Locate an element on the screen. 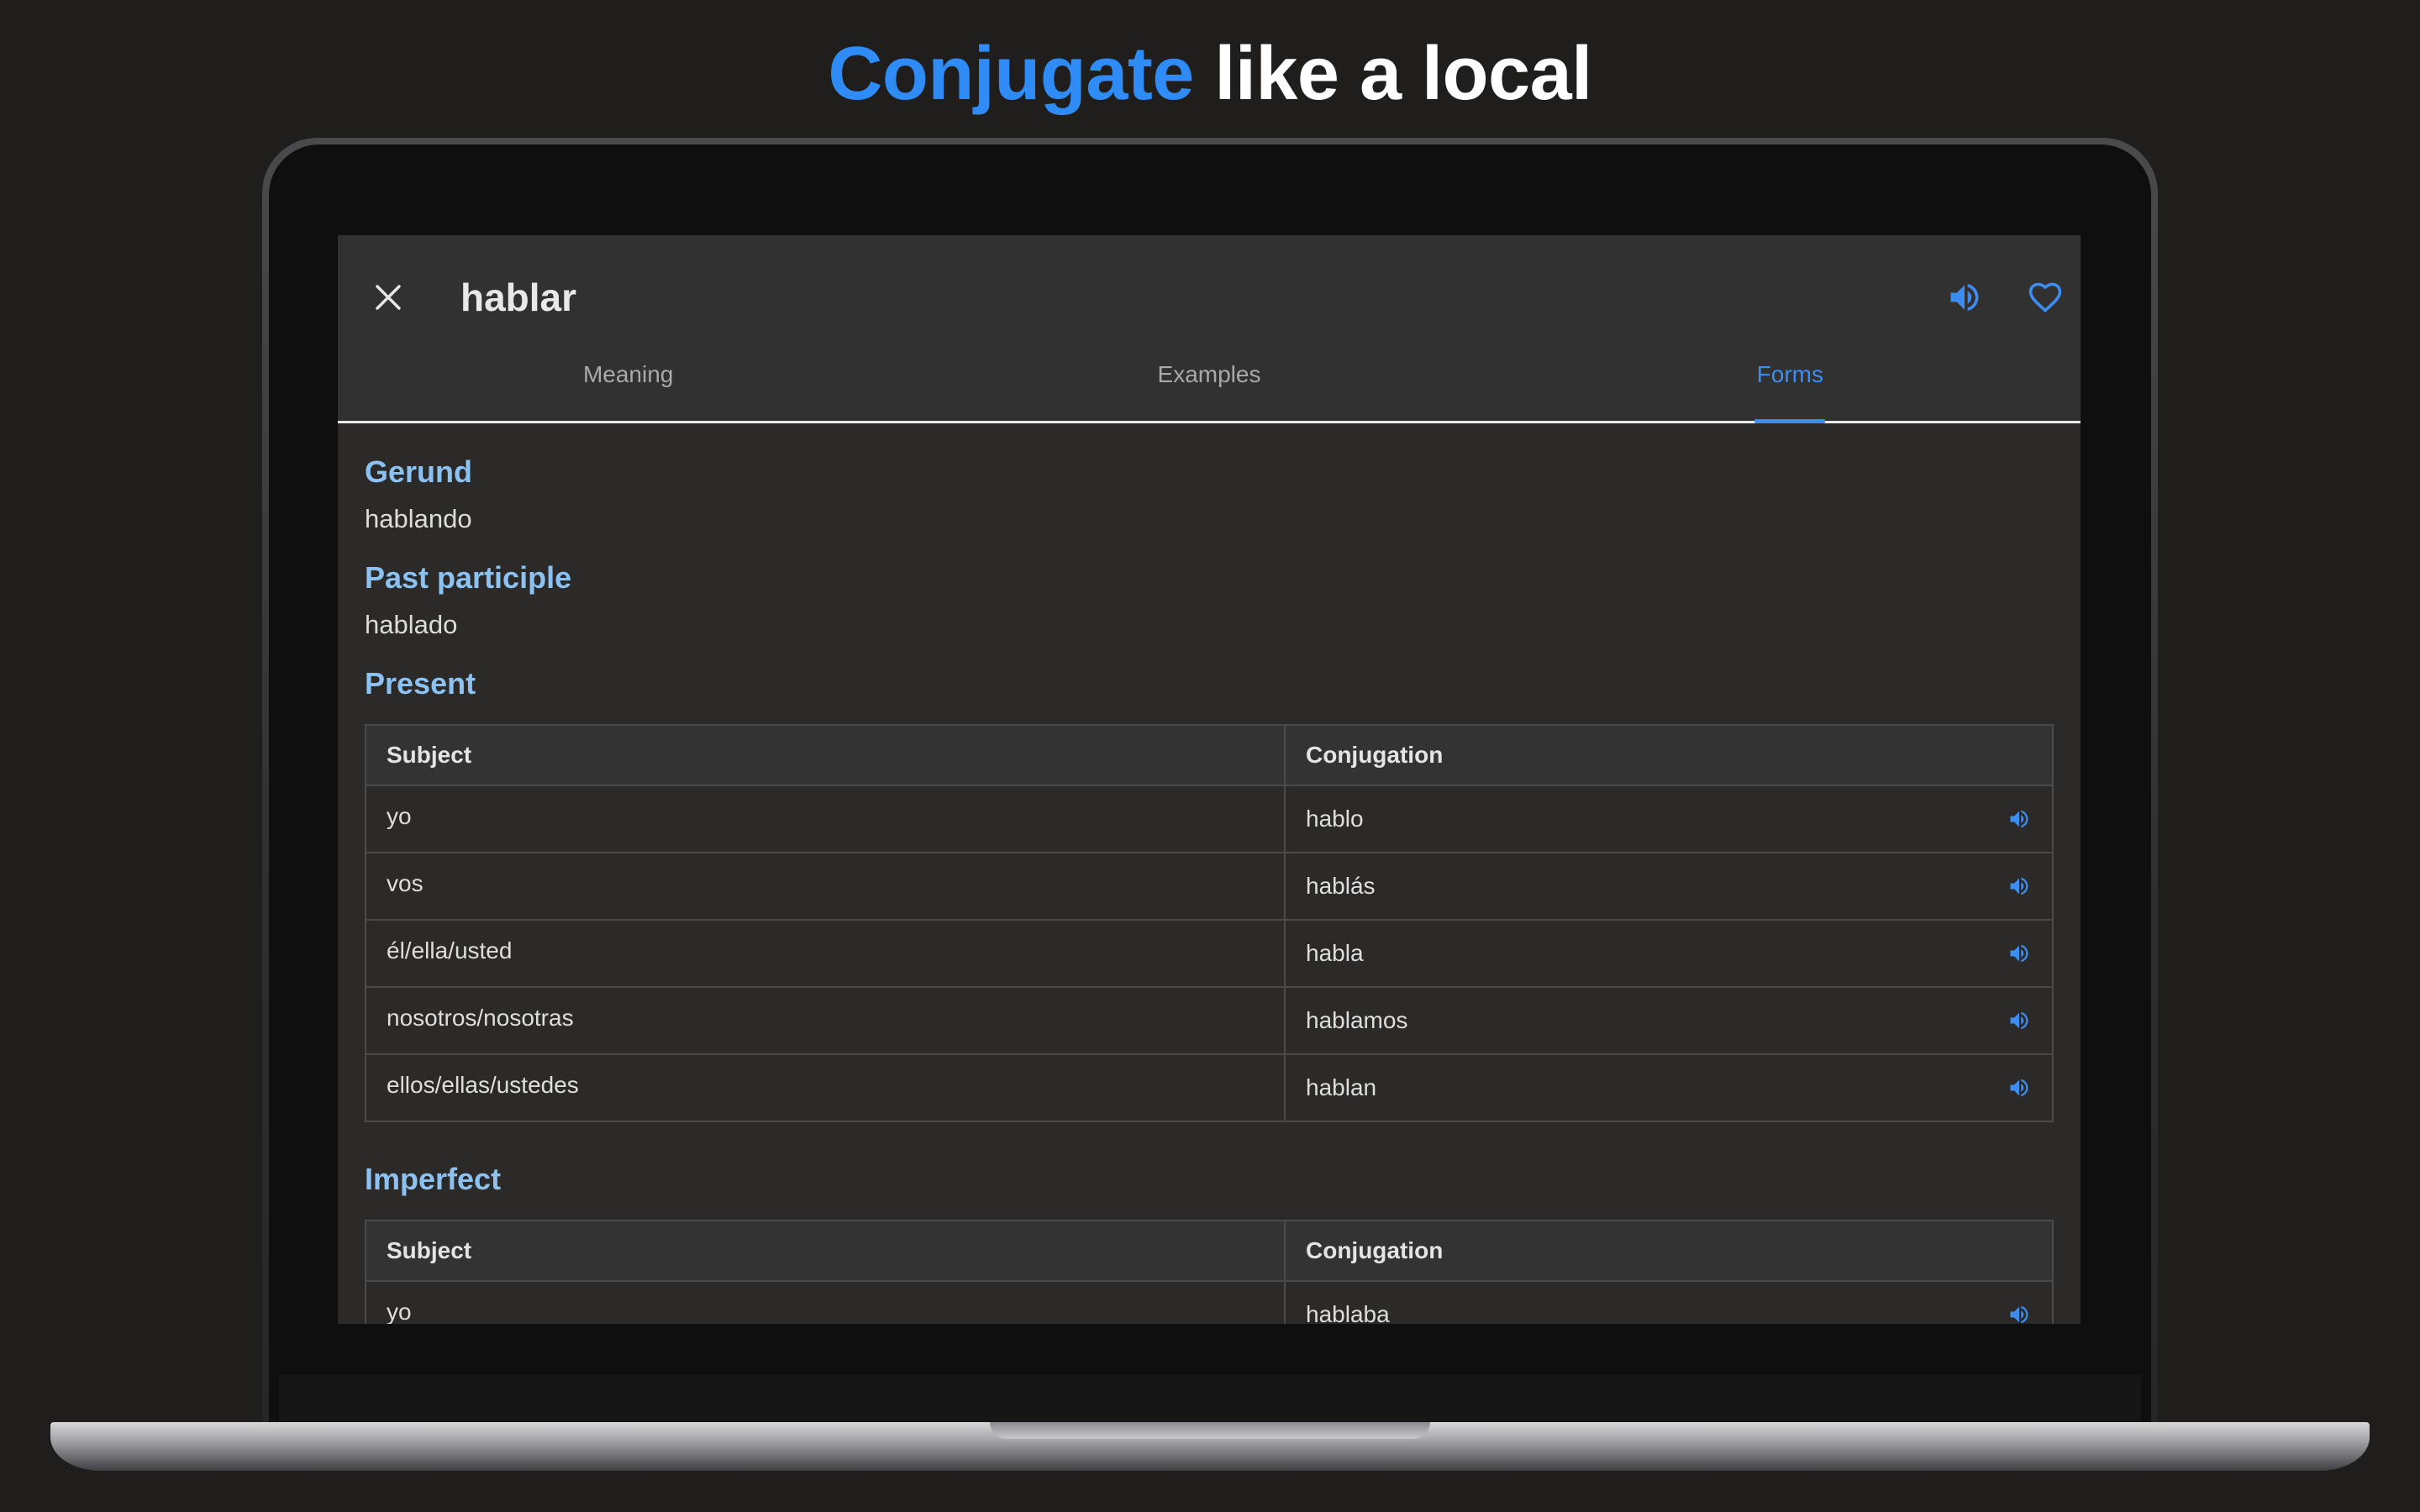 The height and width of the screenshot is (1512, 2420). table-row: yo hablo is located at coordinates (1209, 819).